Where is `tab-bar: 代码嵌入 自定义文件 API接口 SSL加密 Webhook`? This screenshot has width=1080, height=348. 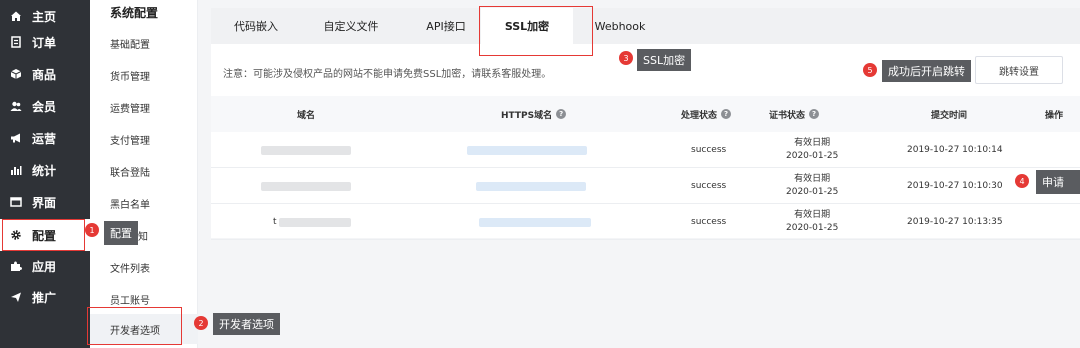
tab-bar: 代码嵌入 自定义文件 API接口 SSL加密 Webhook is located at coordinates (645, 26).